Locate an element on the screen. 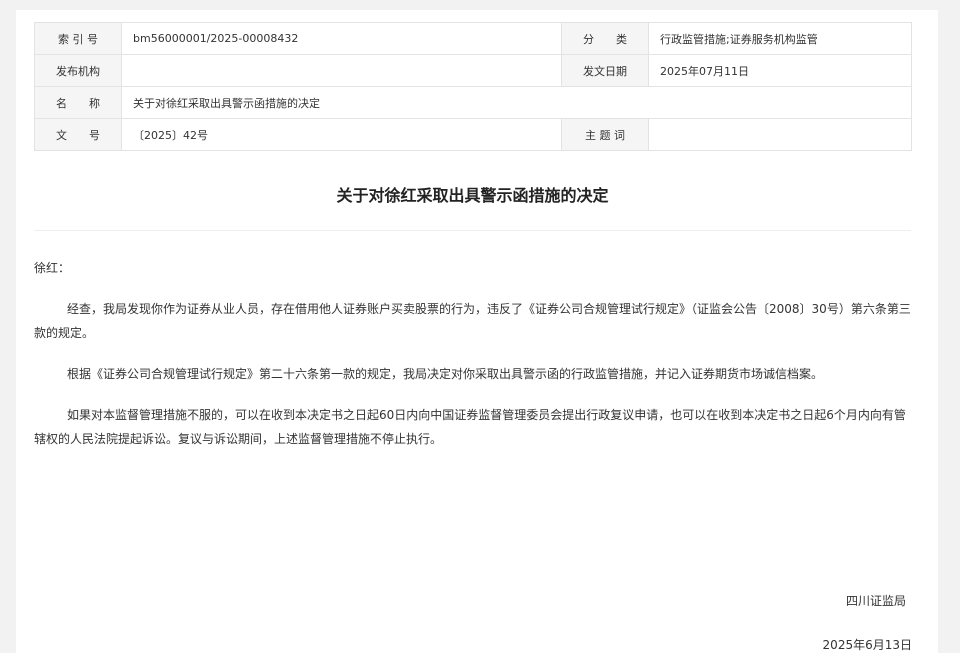  date-value: 2025年07月11日 is located at coordinates (780, 70).